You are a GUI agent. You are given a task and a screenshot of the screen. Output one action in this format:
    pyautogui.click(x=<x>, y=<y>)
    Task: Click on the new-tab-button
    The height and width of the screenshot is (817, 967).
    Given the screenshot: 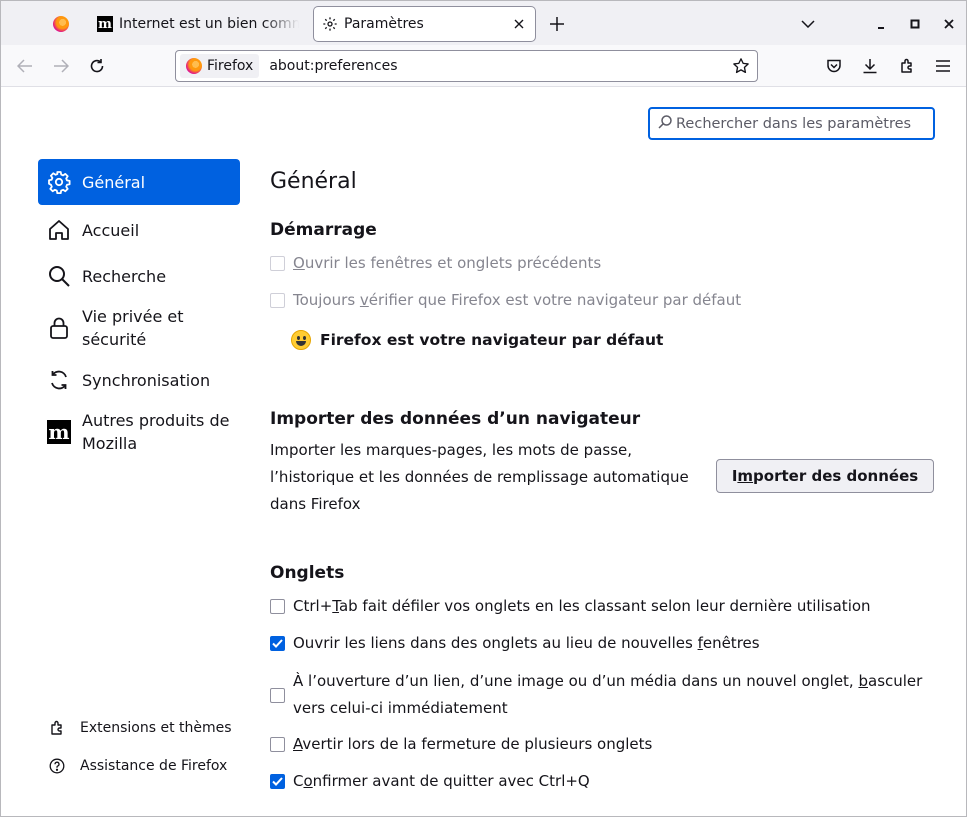 What is the action you would take?
    pyautogui.click(x=557, y=24)
    